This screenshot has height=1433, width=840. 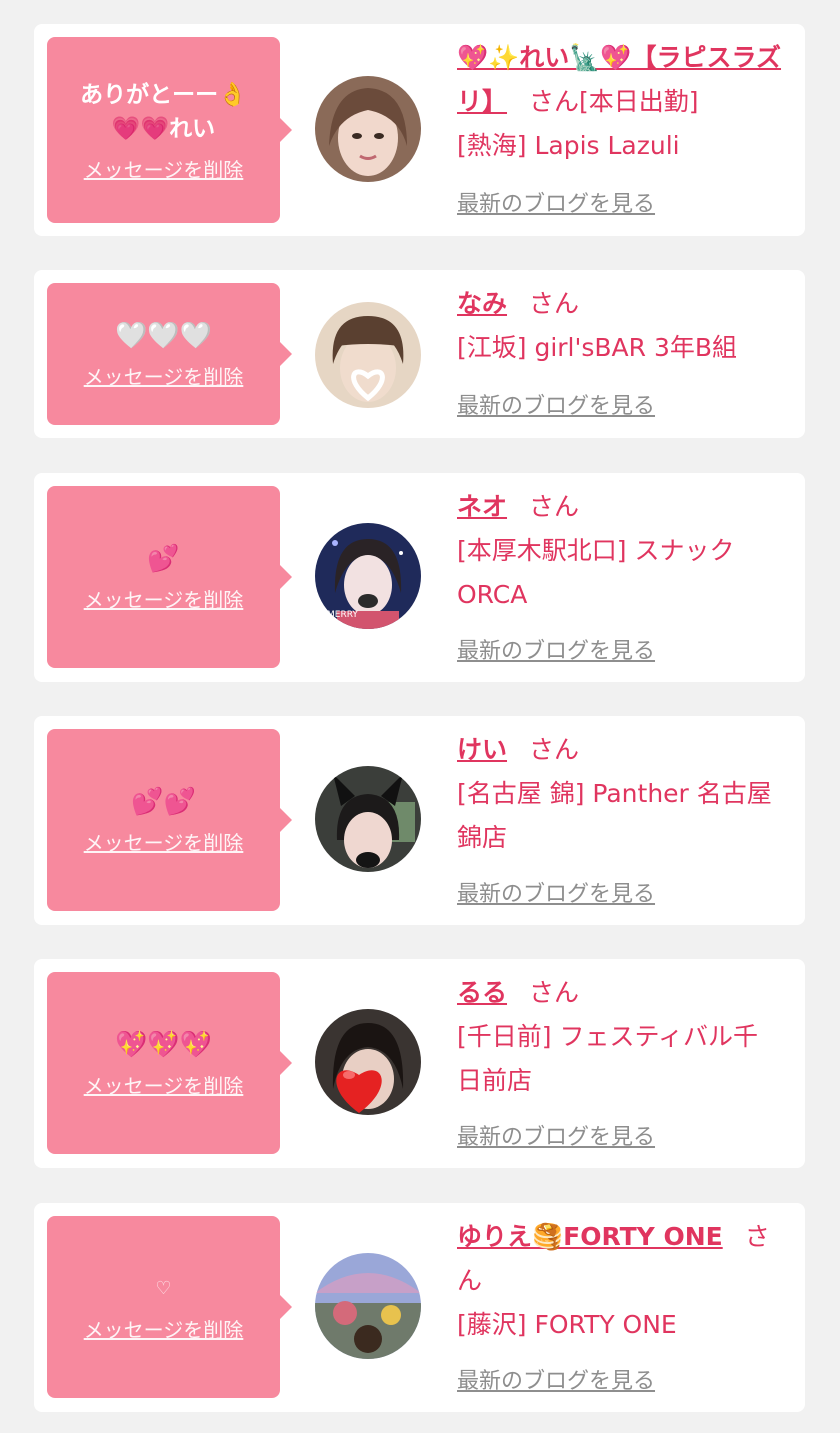 What do you see at coordinates (169, 577) in the screenshot?
I see `message-bubble: 💕 メッセージを削除` at bounding box center [169, 577].